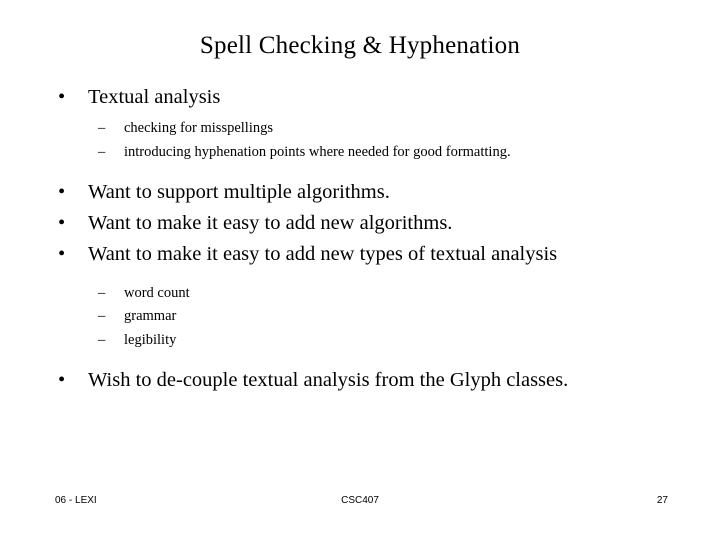  Describe the element at coordinates (360, 293) in the screenshot. I see `sub-bullet-item: – word count` at that location.